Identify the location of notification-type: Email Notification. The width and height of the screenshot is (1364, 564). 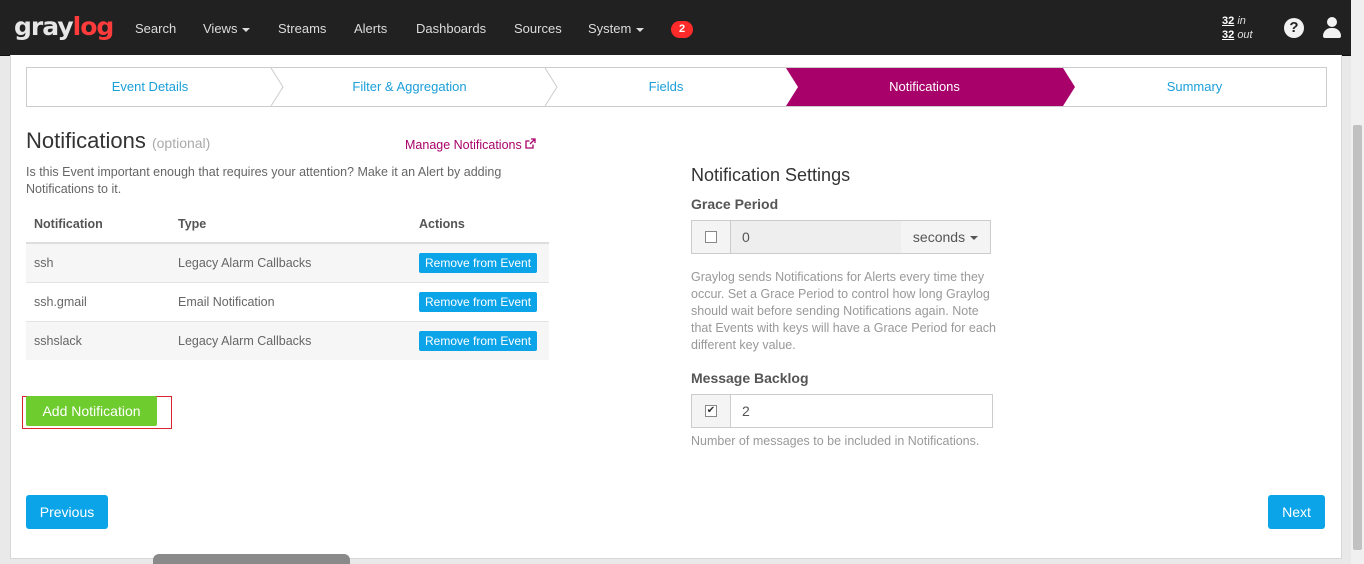
(290, 302).